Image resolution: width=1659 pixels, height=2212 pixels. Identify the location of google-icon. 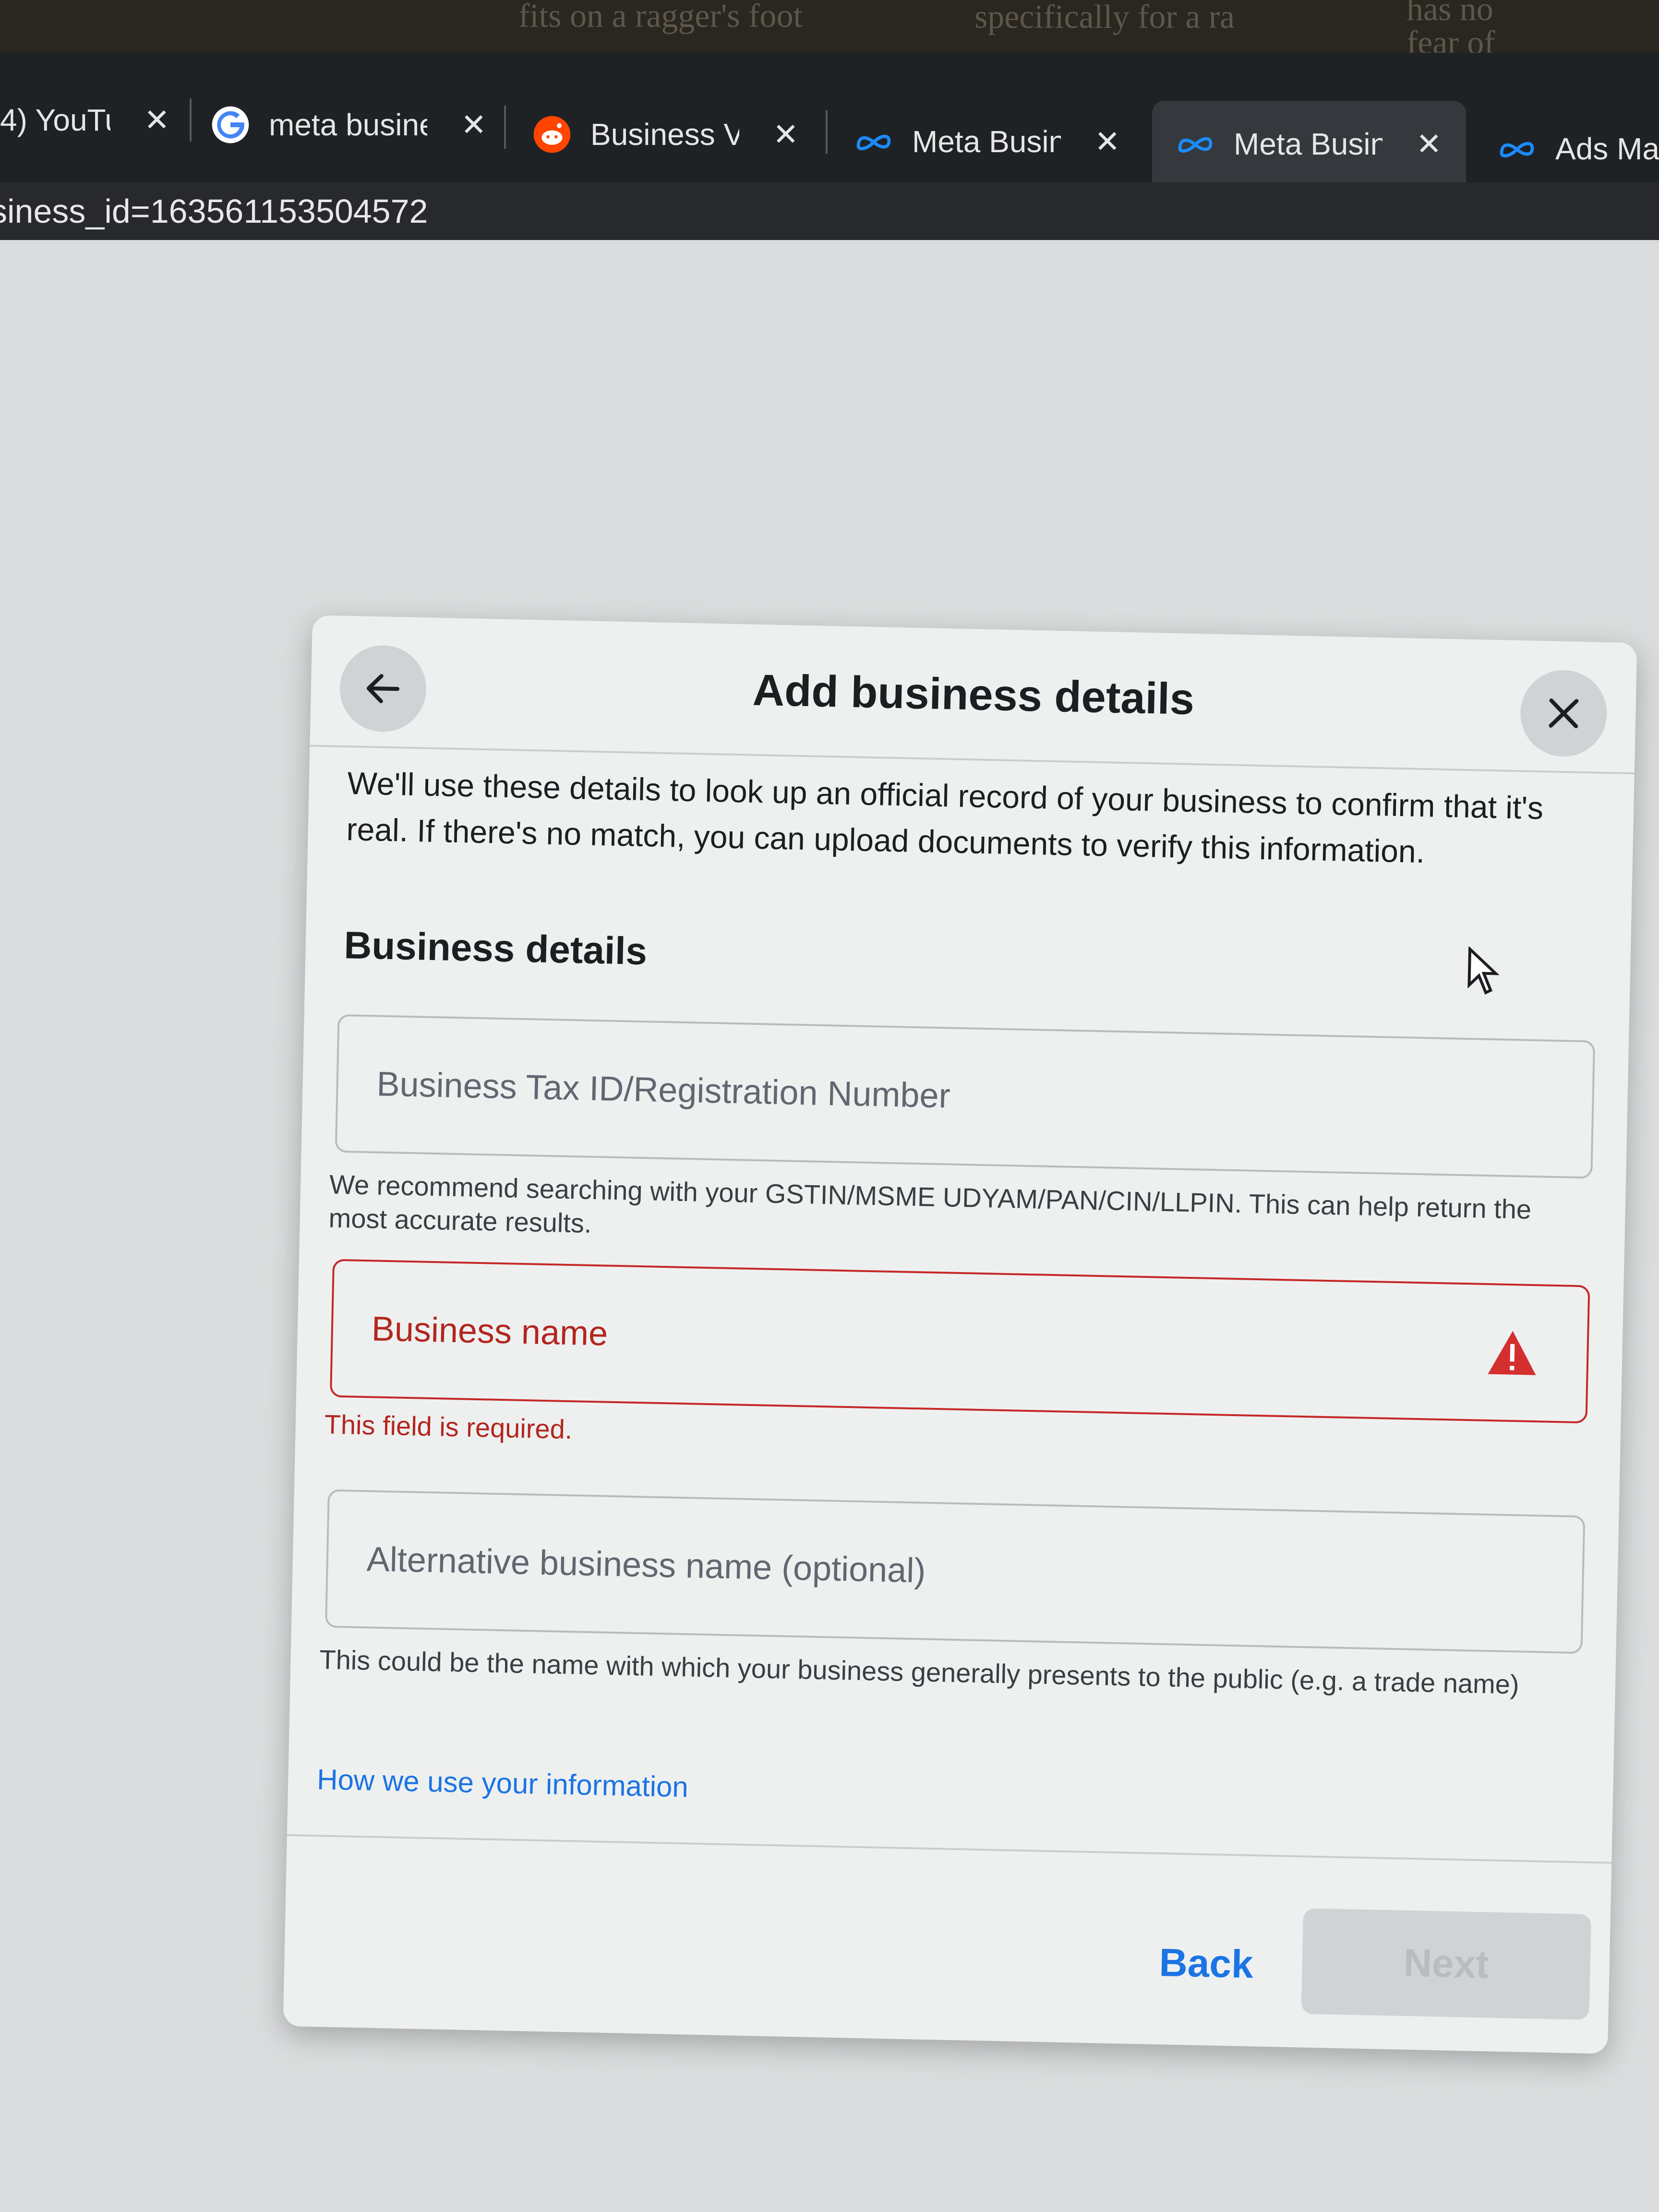
(230, 125).